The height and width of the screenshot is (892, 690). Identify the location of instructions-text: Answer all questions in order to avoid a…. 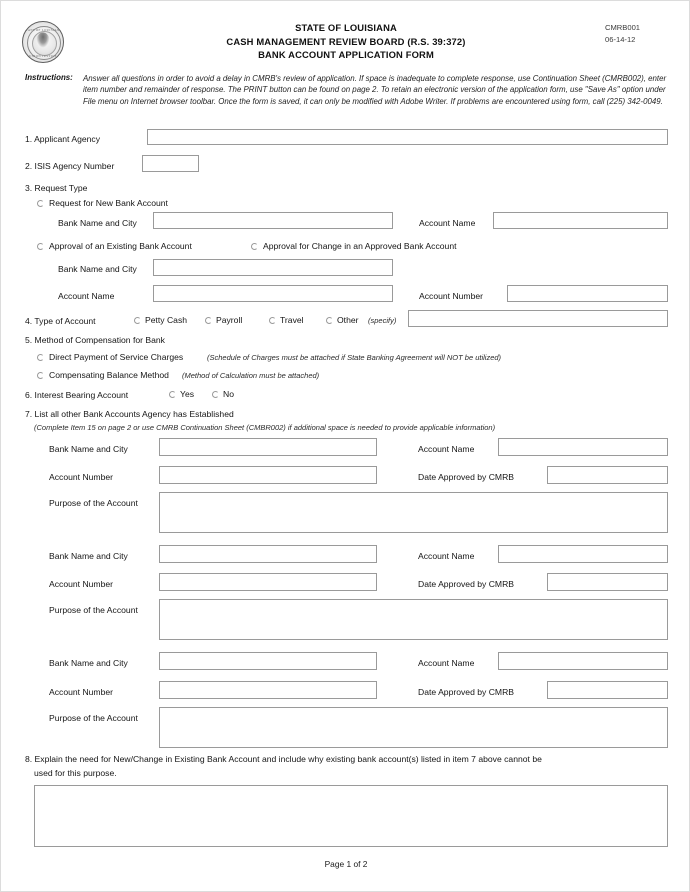
(375, 90).